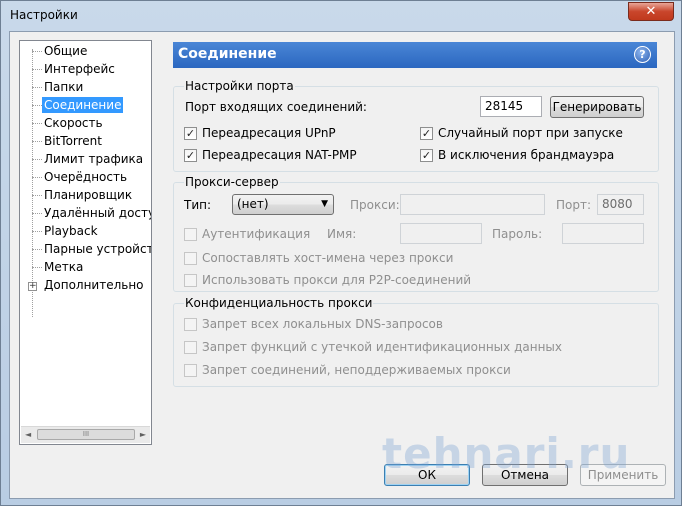 The width and height of the screenshot is (682, 506). What do you see at coordinates (426, 133) in the screenshot?
I see `random-port-checkbox: ✓` at bounding box center [426, 133].